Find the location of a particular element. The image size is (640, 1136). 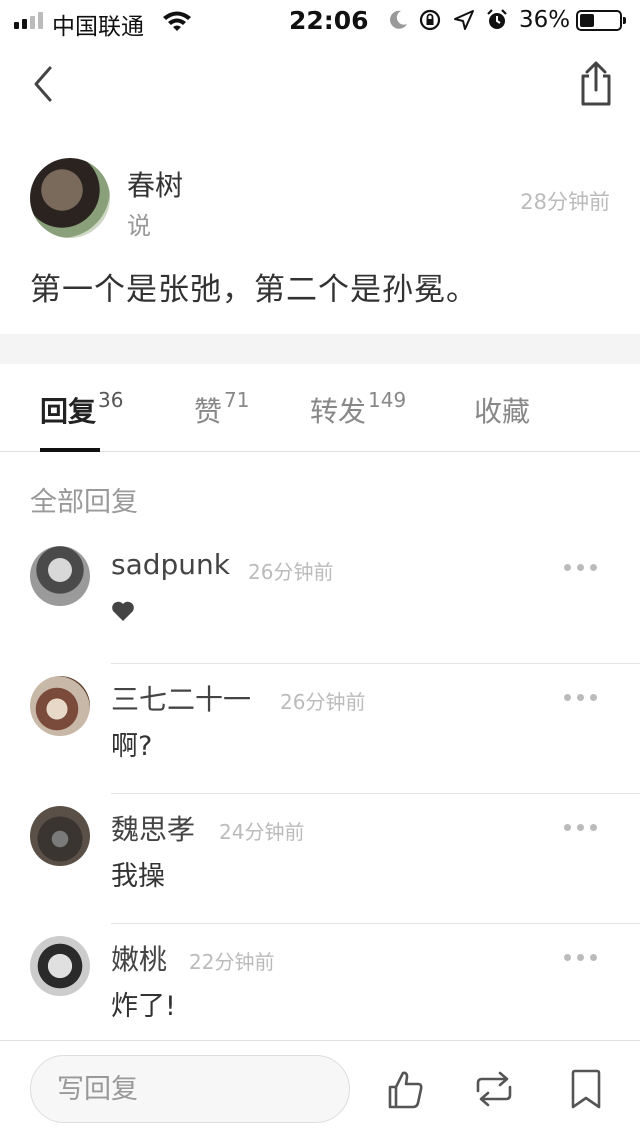

orientation-lock-icon is located at coordinates (430, 20).